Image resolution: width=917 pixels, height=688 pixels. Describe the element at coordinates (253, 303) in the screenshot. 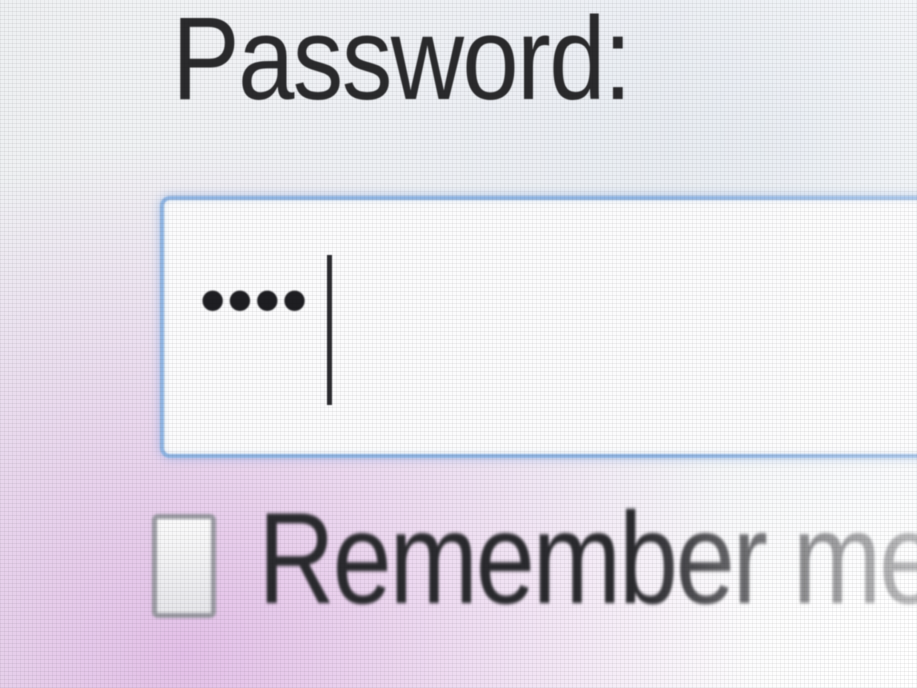

I see `password-masked-value: ••••` at that location.